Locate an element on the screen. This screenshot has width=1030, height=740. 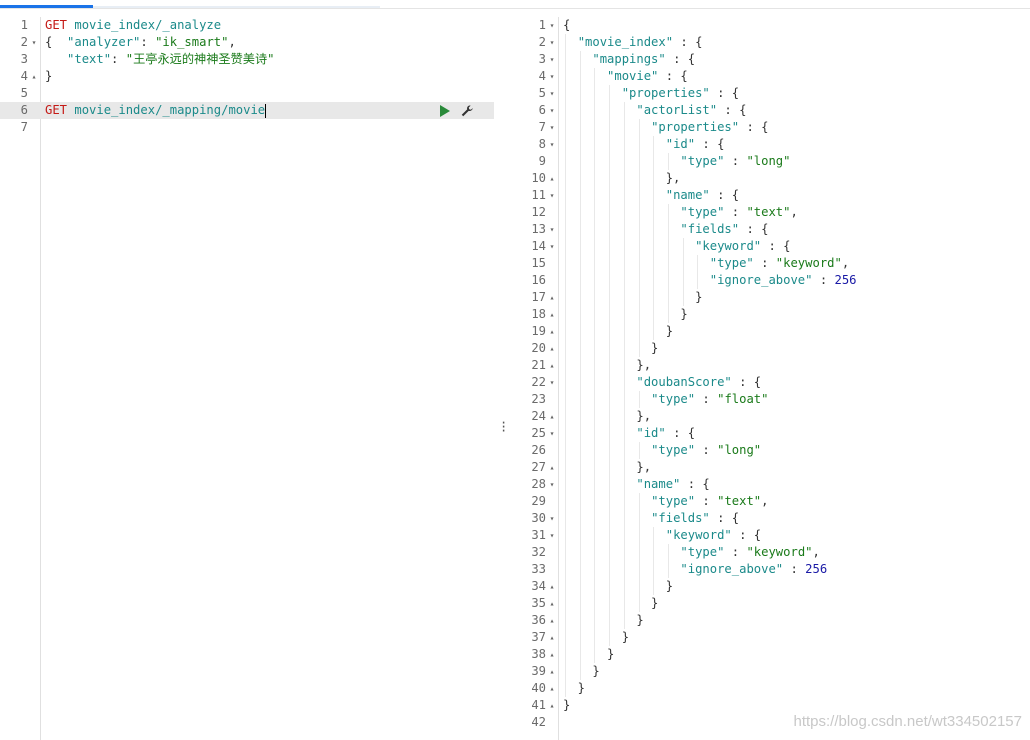
code-token: "name" is located at coordinates (687, 195).